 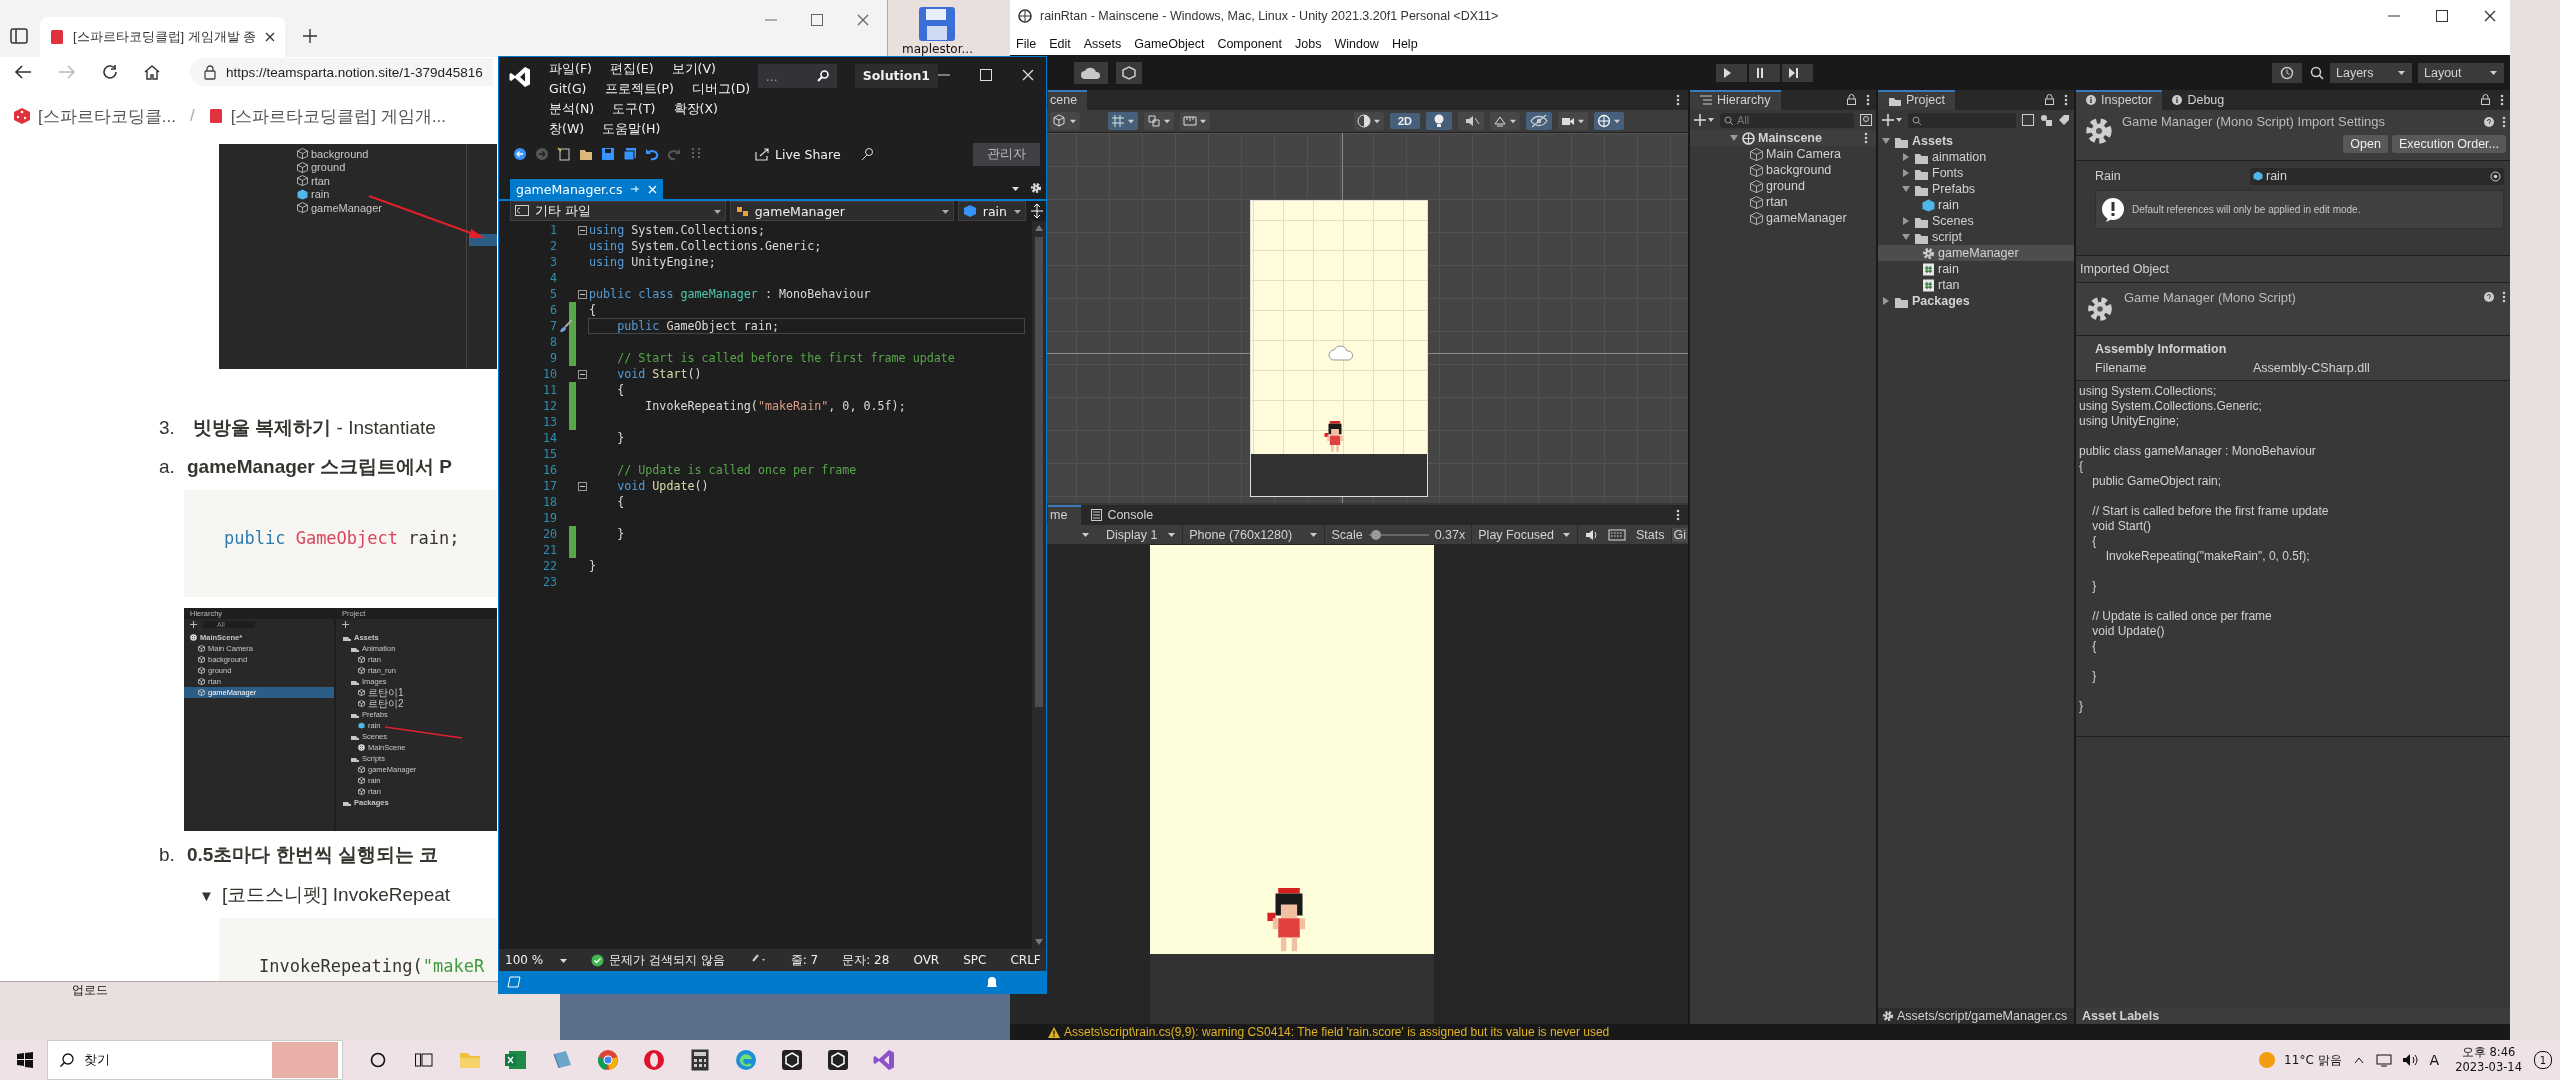 I want to click on tree-item: Packages, so click(x=1976, y=301).